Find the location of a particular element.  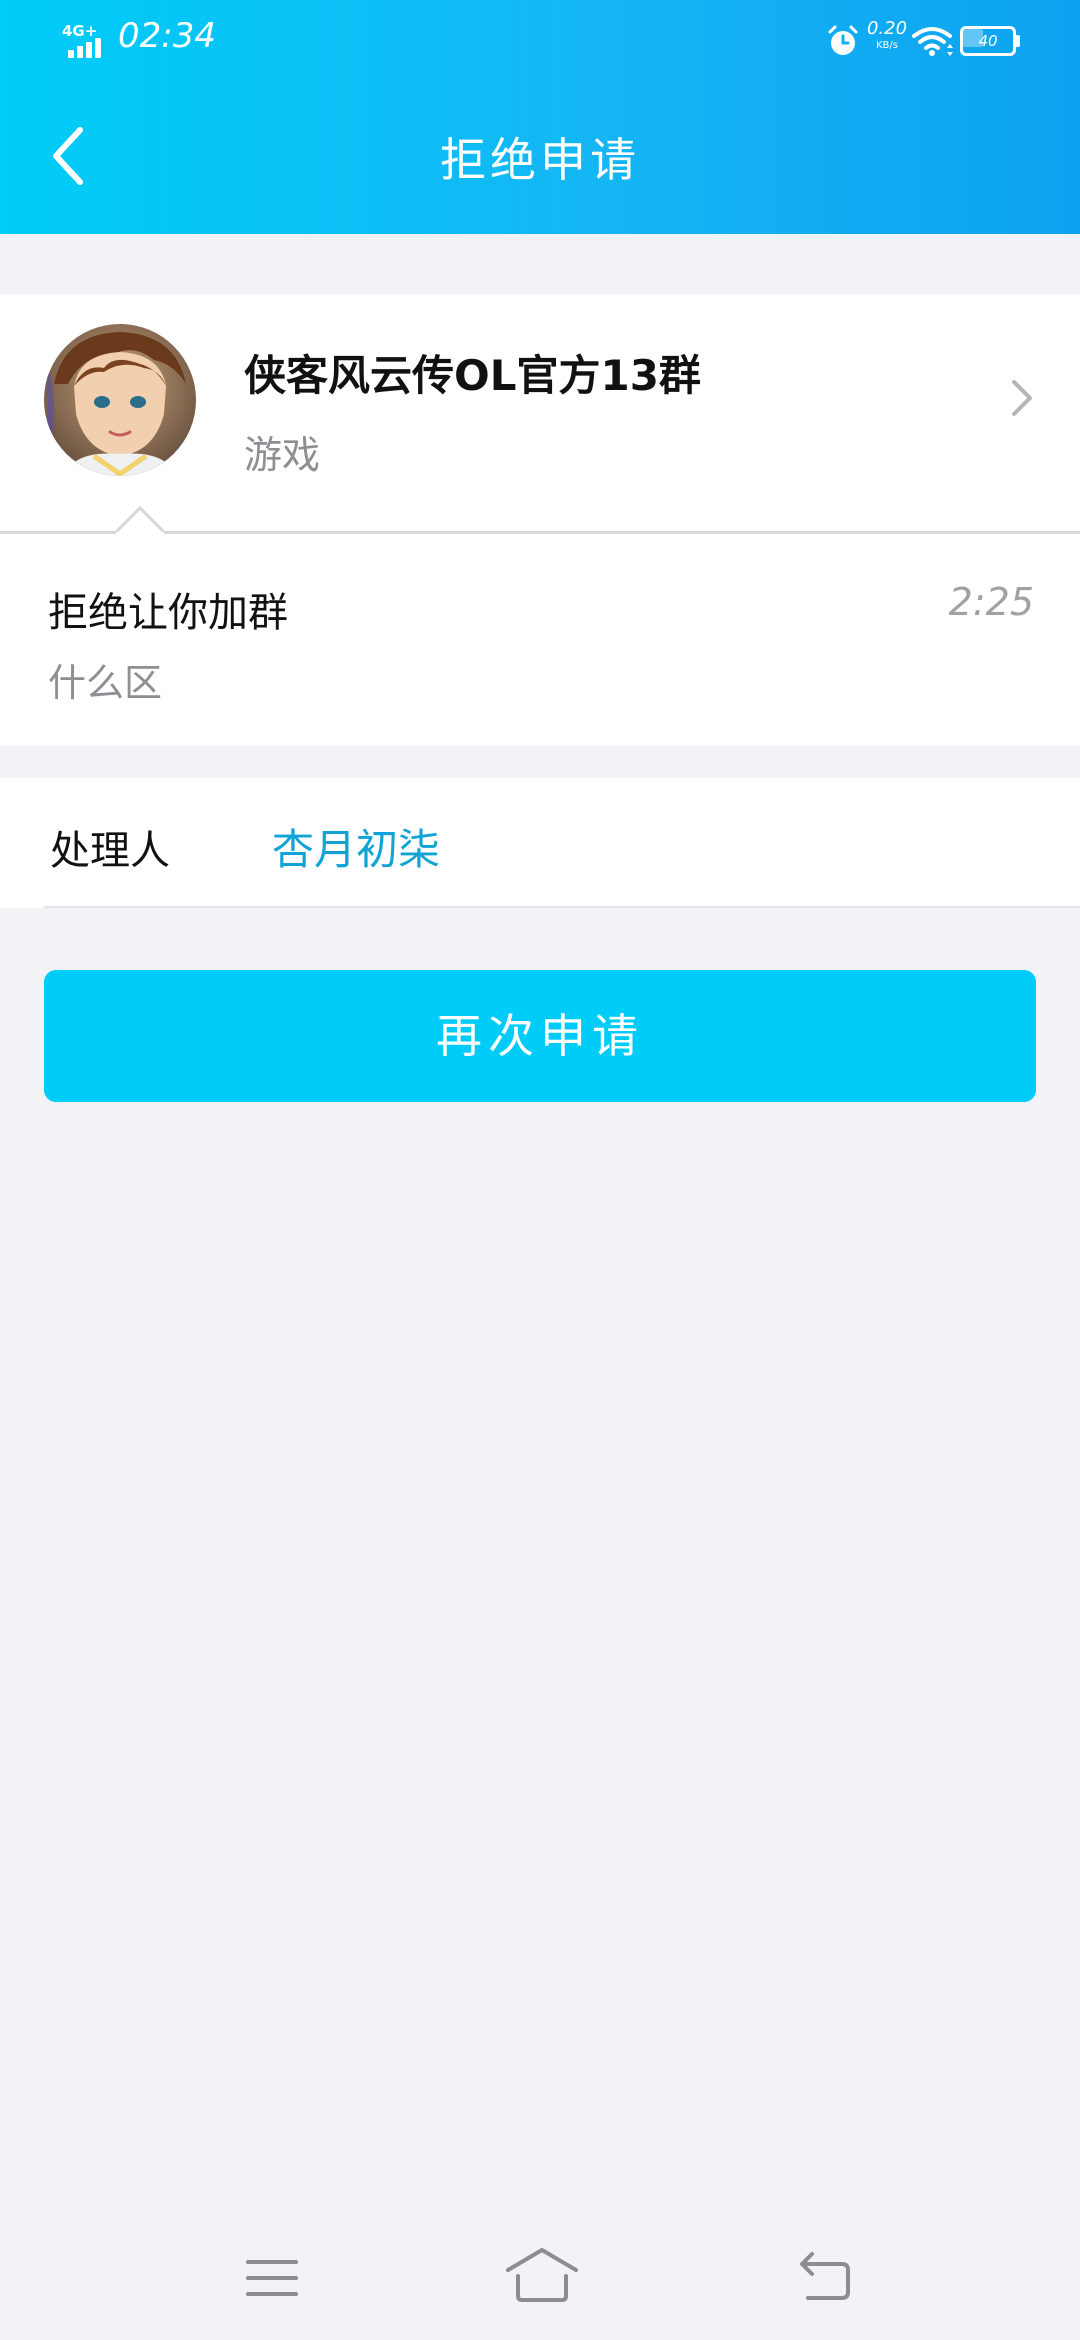

message-card: 拒绝让你加群 2:25 什么区 is located at coordinates (540, 640).